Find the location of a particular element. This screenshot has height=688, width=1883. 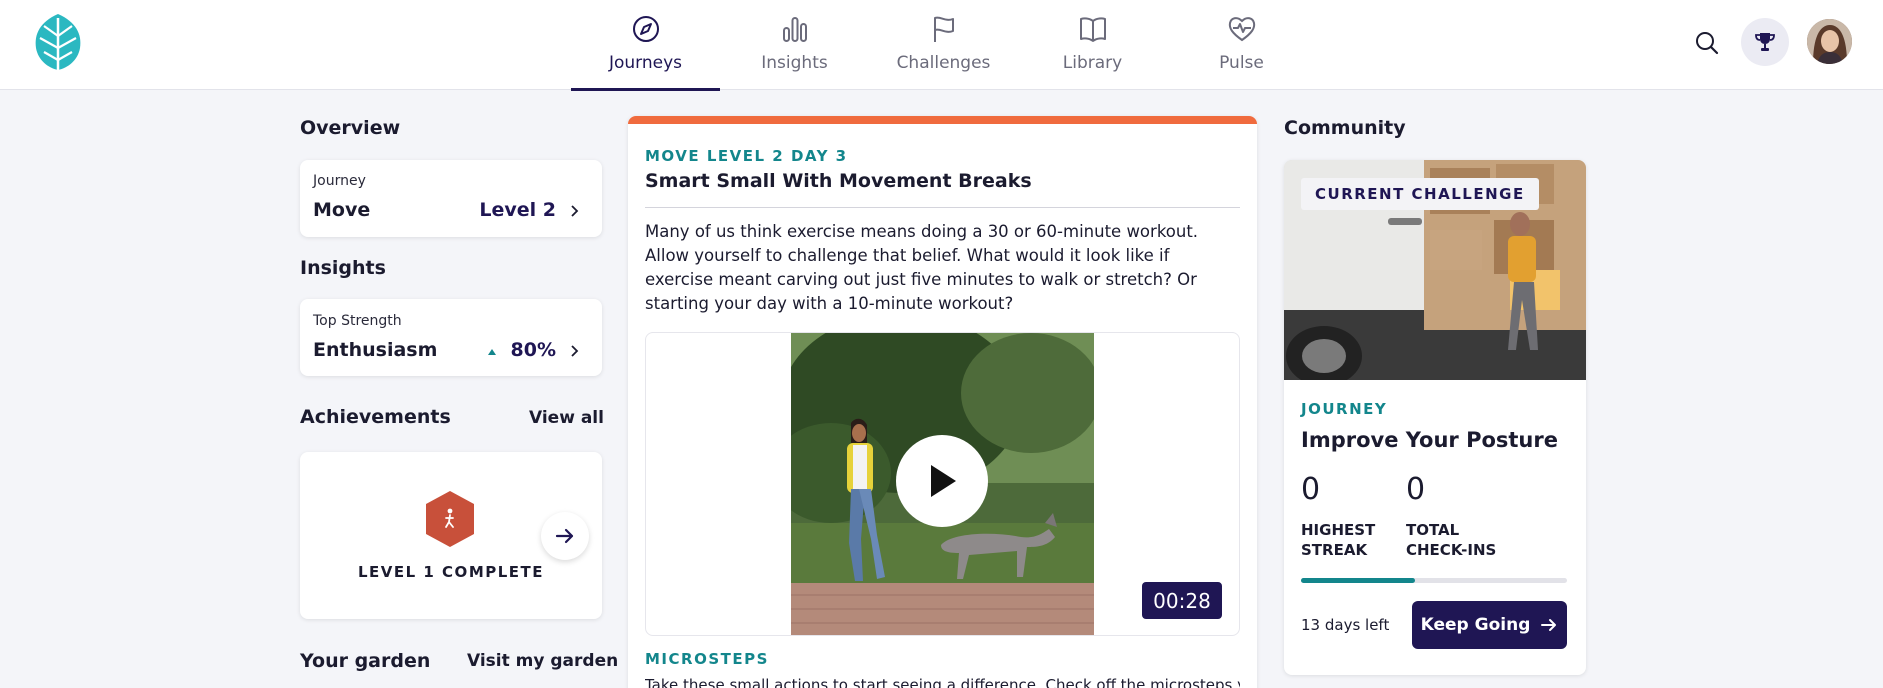

card-accent-bar is located at coordinates (942, 120).